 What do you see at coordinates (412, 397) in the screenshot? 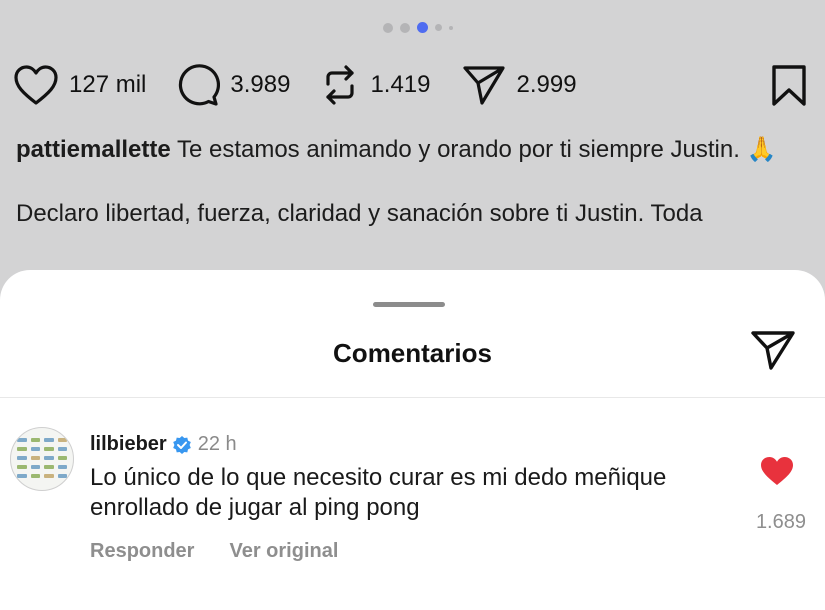
I see `sheet-divider` at bounding box center [412, 397].